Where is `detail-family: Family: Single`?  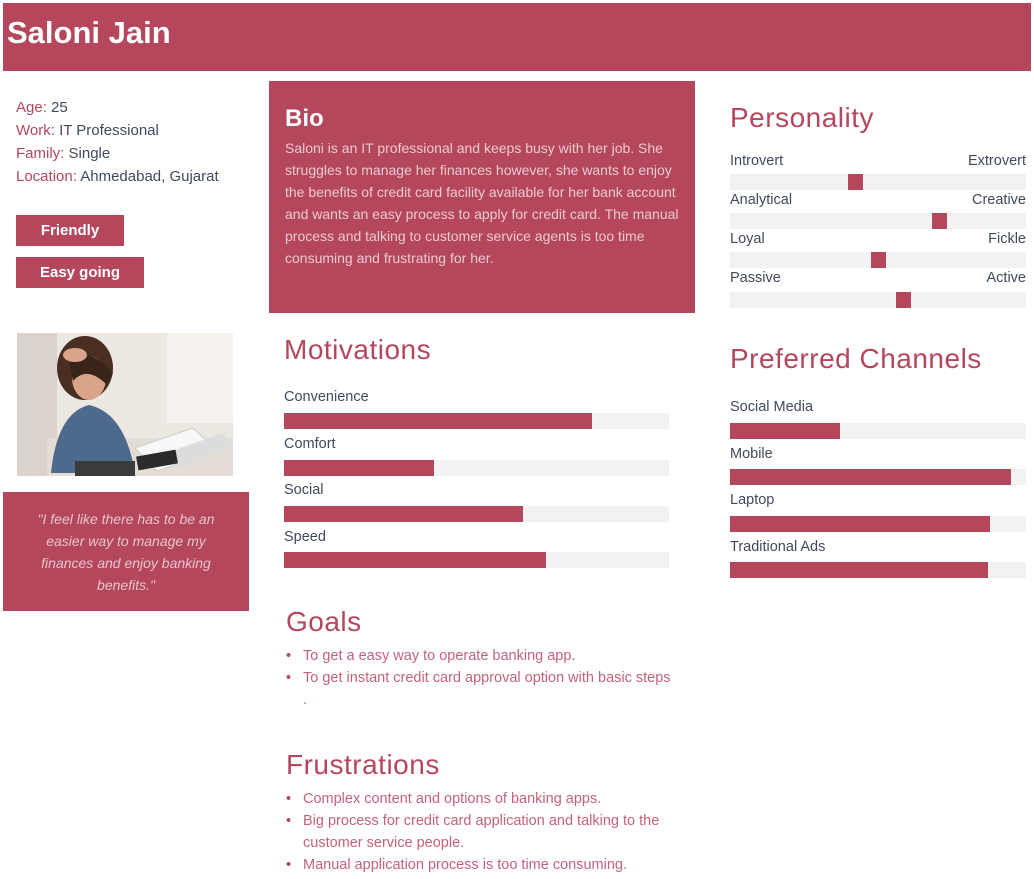 detail-family: Family: Single is located at coordinates (117, 153).